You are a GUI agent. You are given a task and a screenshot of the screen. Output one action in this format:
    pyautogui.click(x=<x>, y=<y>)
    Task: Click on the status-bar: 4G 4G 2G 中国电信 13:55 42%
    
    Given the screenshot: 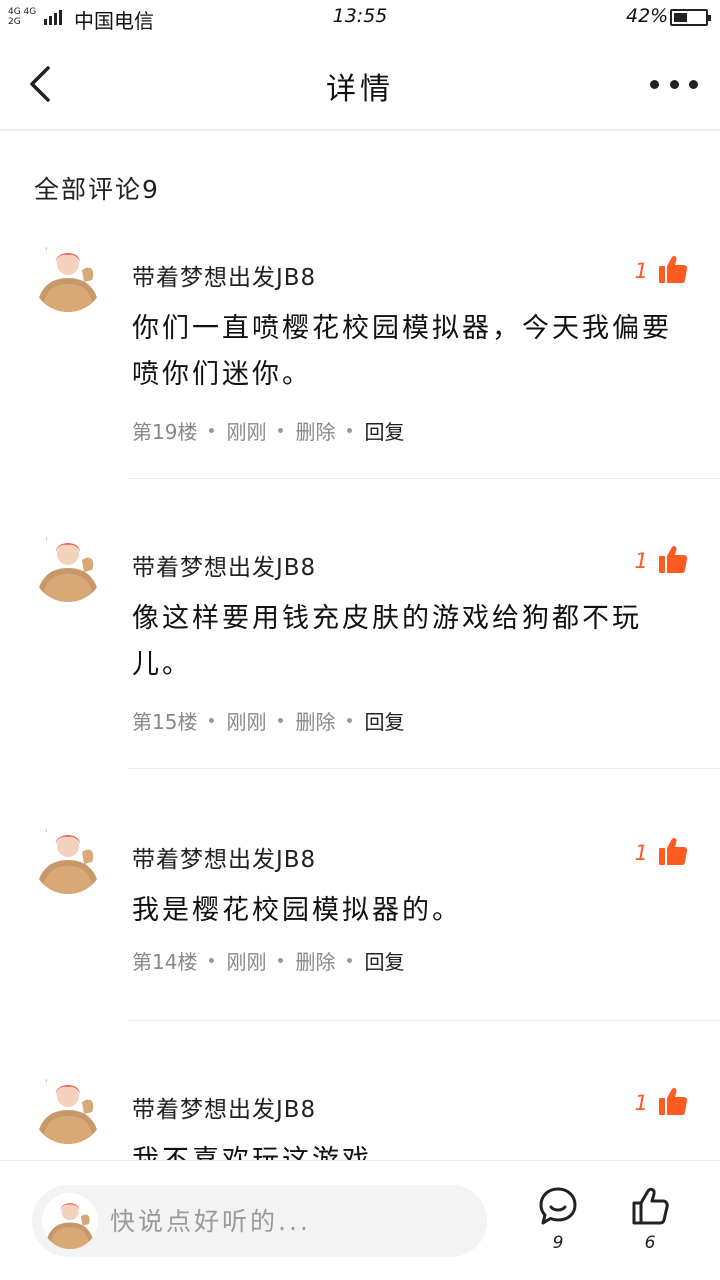 What is the action you would take?
    pyautogui.click(x=360, y=18)
    